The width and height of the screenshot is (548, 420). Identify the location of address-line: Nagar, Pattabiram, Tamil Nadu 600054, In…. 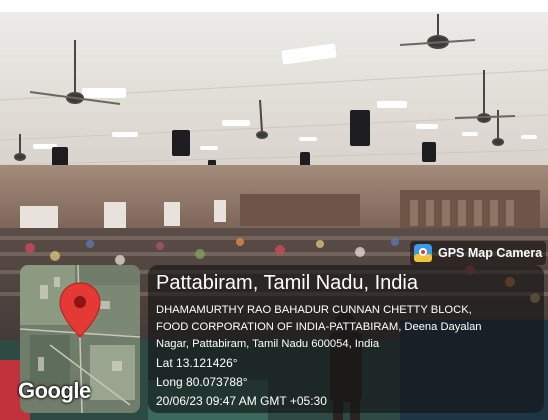
(268, 344).